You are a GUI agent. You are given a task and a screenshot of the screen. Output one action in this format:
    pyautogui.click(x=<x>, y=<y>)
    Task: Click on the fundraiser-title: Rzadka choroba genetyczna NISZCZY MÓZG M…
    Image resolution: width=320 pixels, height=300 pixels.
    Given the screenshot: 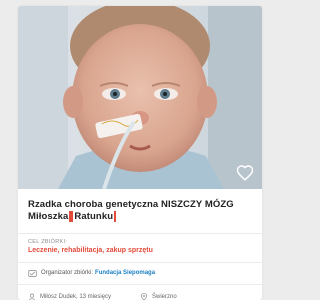 What is the action you would take?
    pyautogui.click(x=141, y=211)
    